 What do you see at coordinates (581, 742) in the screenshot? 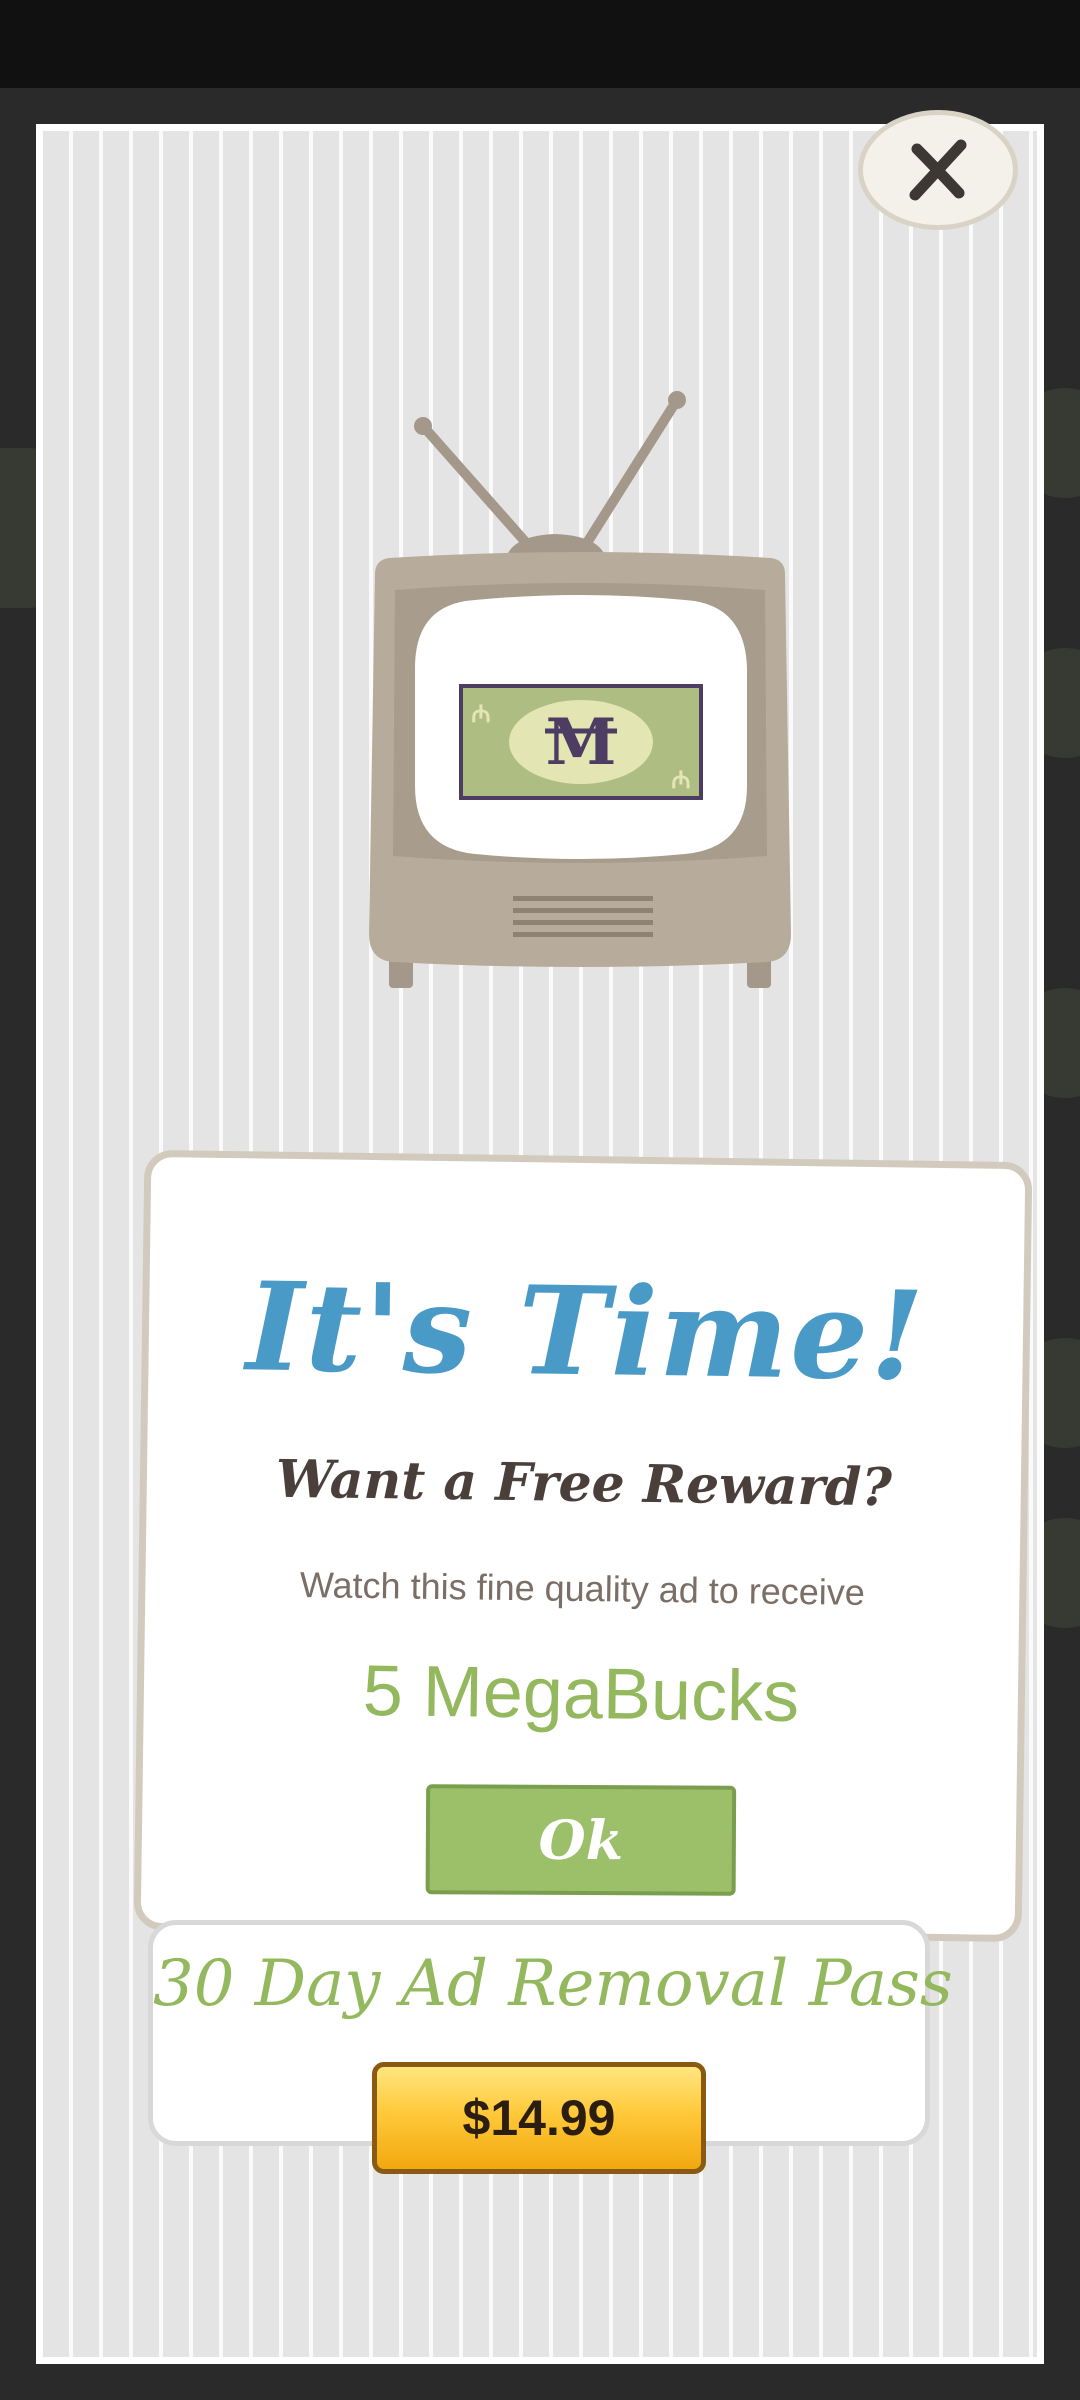
I see `svg-text: M` at bounding box center [581, 742].